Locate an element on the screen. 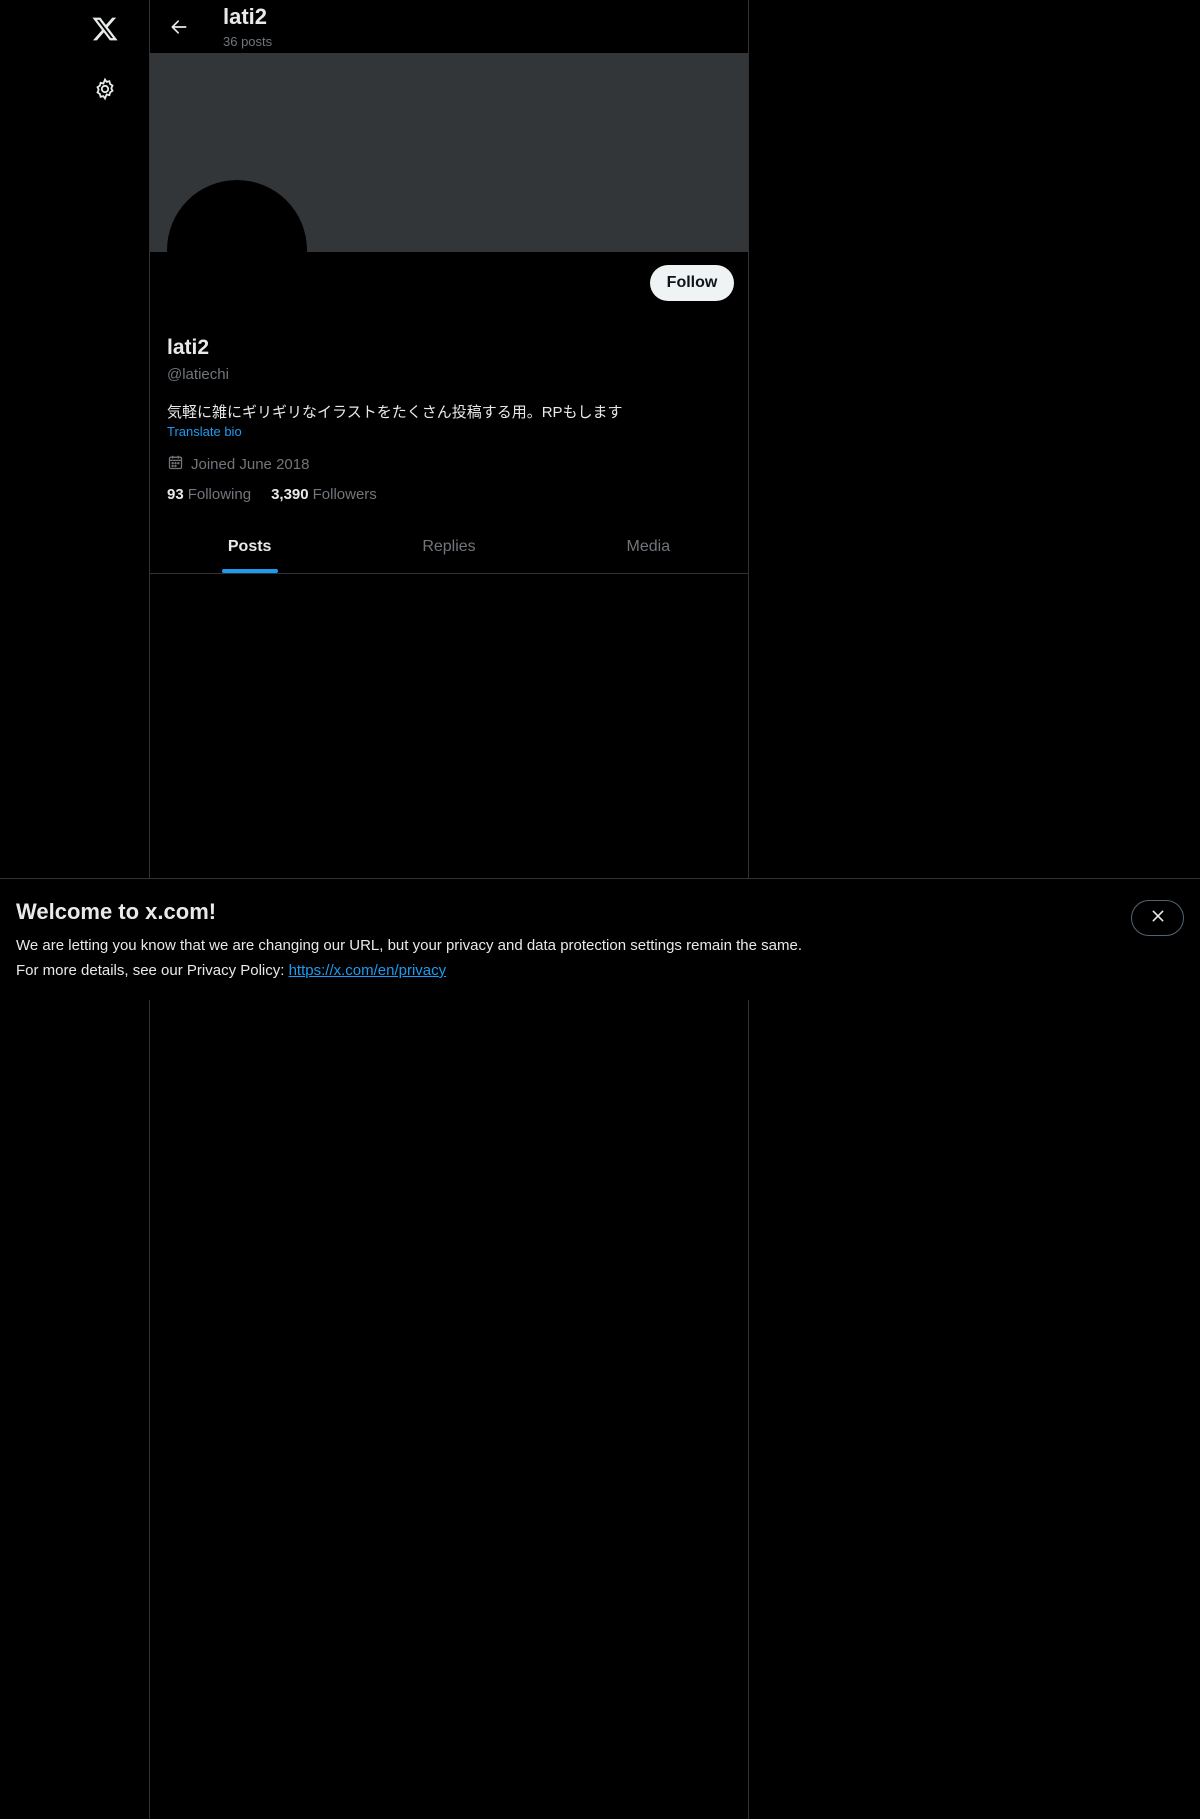  display-name: lati2 is located at coordinates (188, 347).